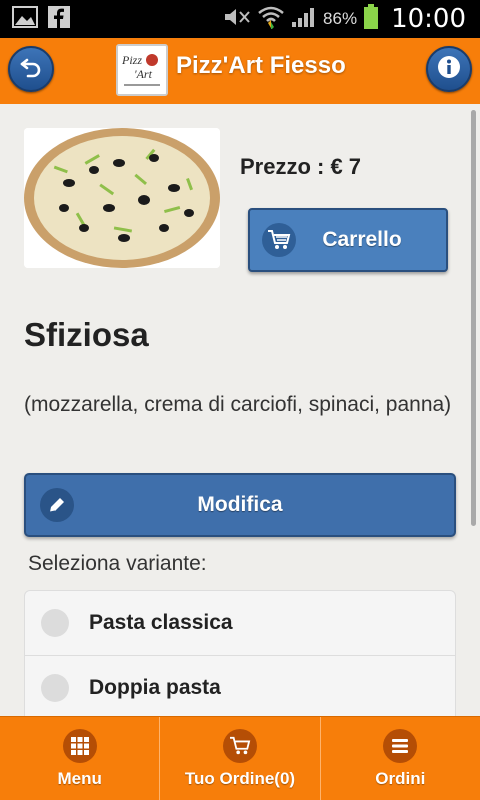  I want to click on pencil-icon, so click(57, 505).